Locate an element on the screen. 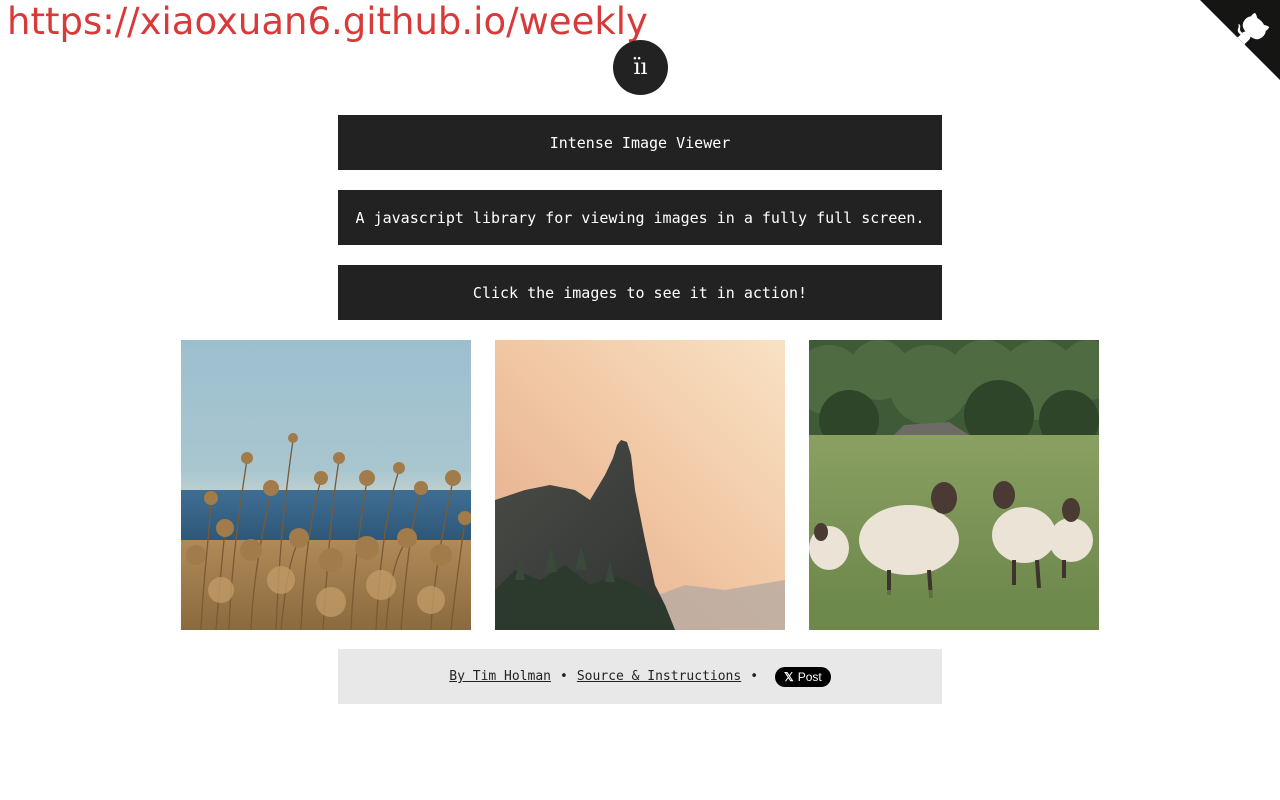  github-corner-link is located at coordinates (1240, 40).